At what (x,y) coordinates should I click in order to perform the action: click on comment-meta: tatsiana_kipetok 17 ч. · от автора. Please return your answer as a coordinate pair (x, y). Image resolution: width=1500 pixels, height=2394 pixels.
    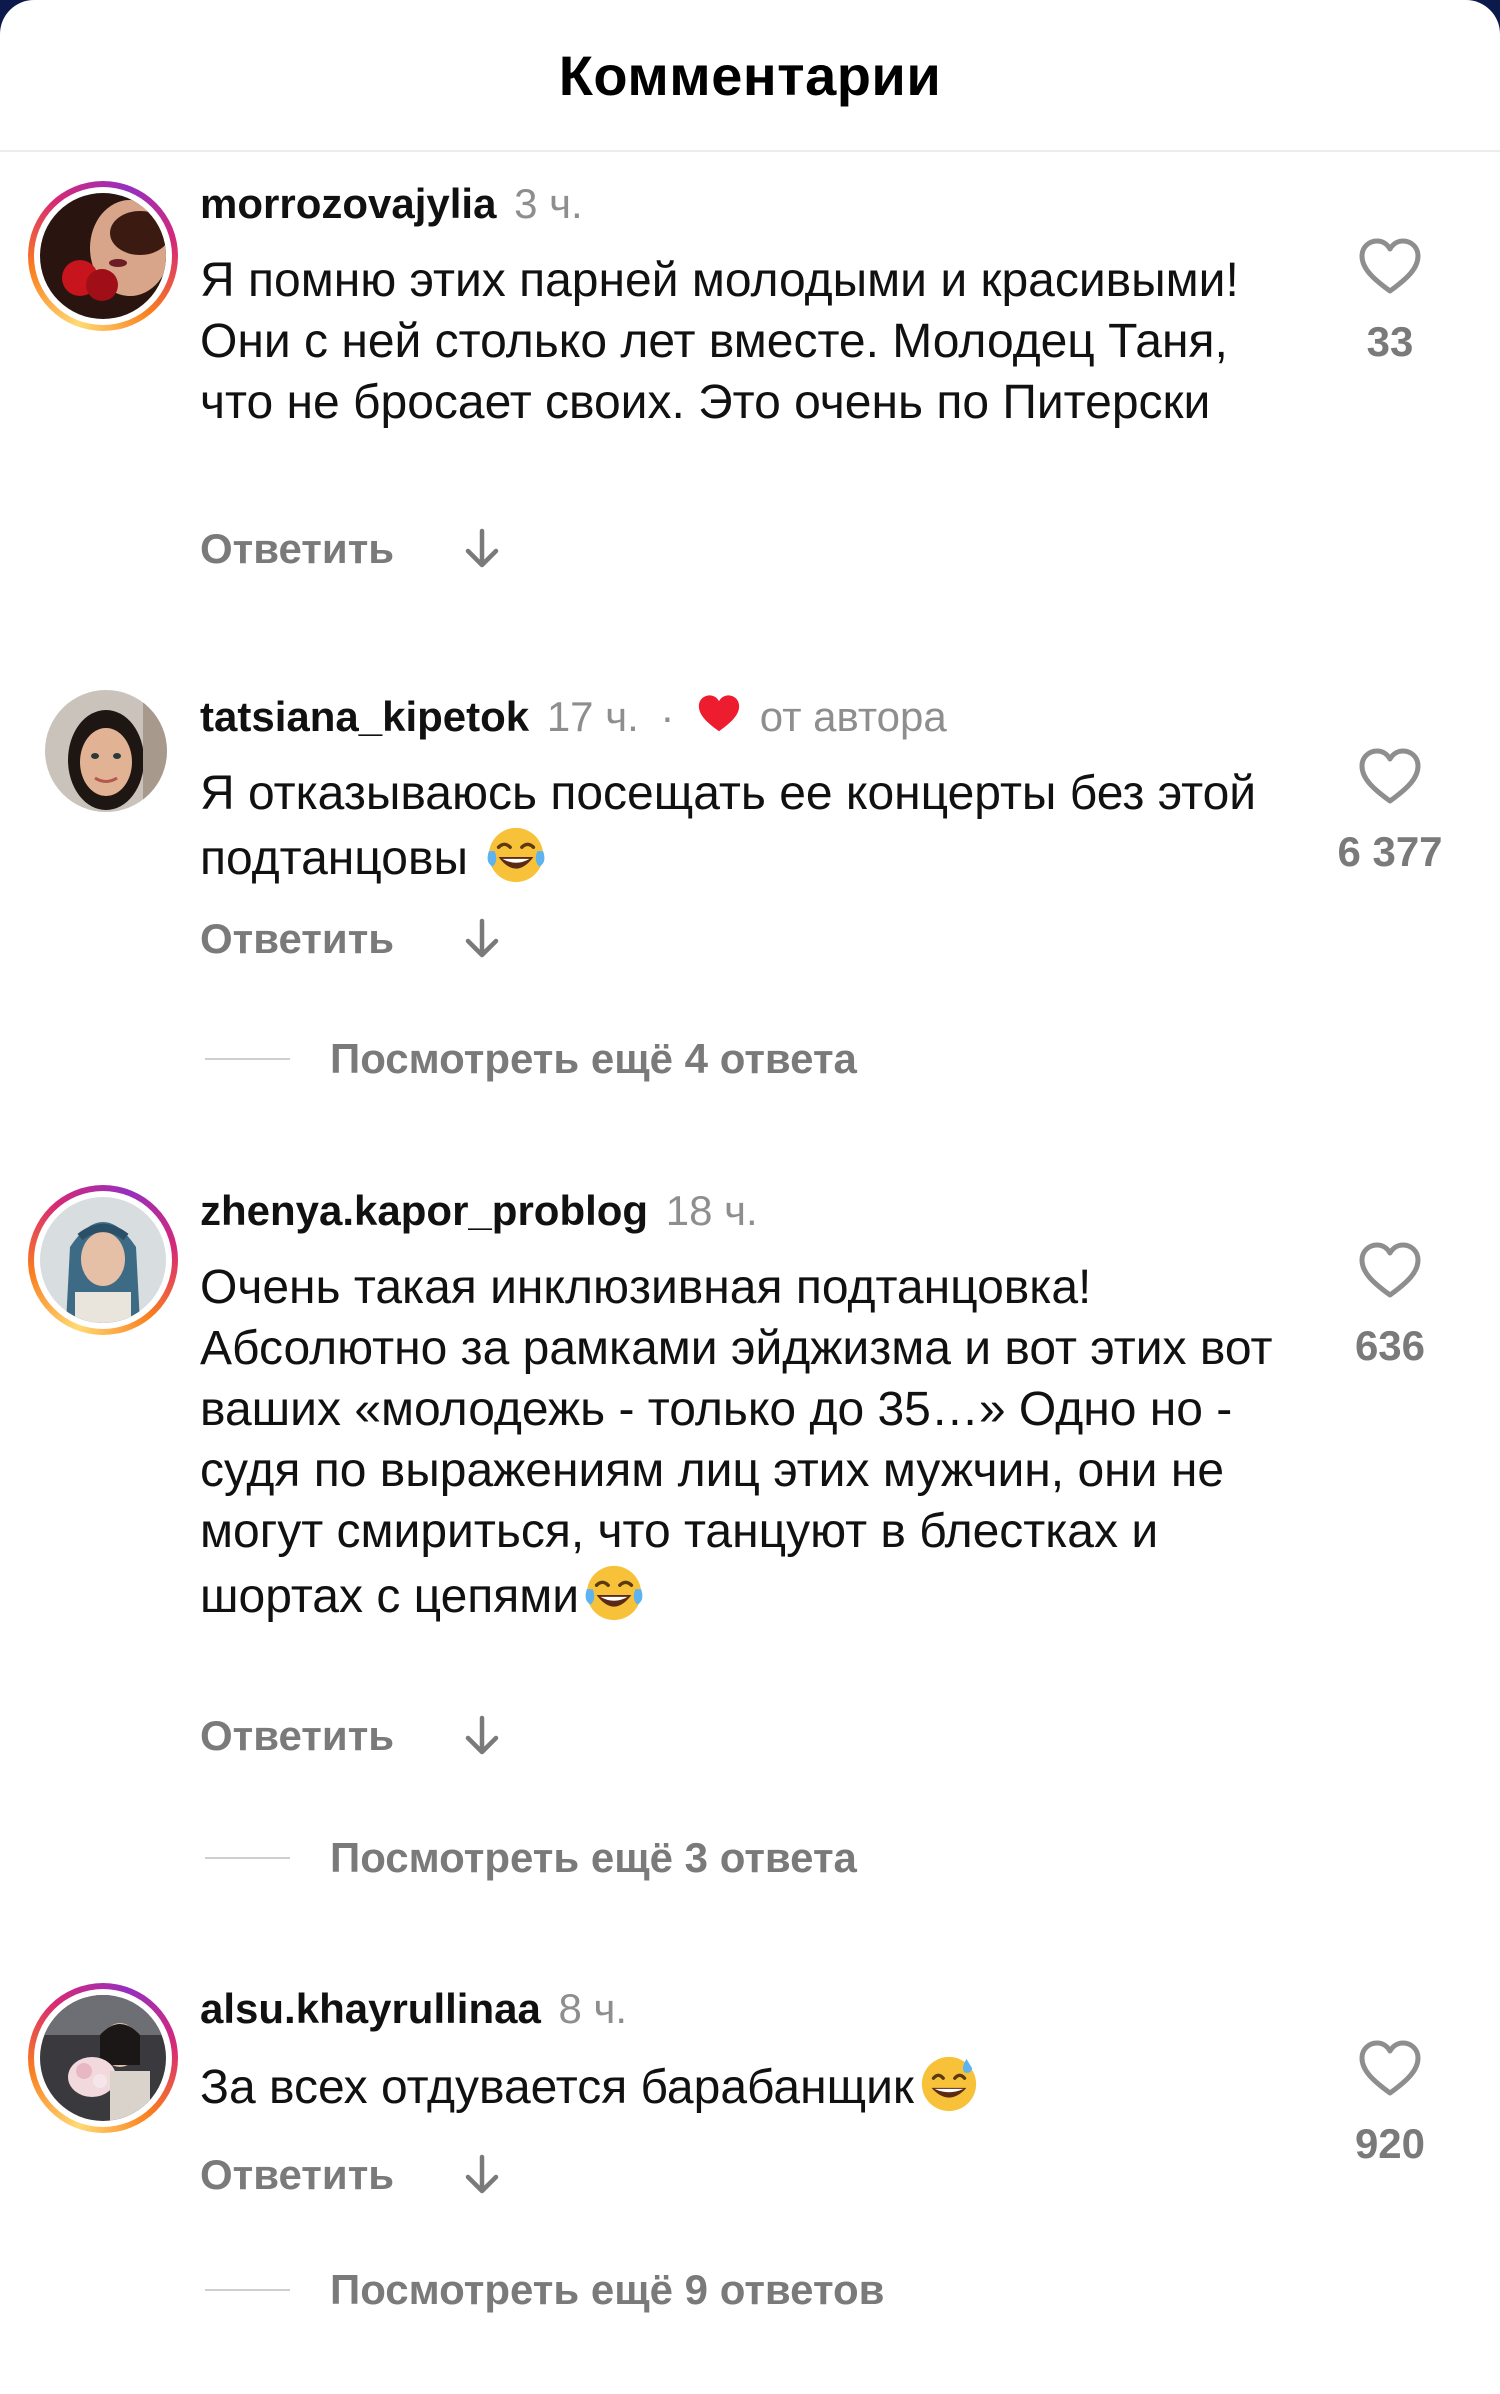
    Looking at the image, I should click on (573, 717).